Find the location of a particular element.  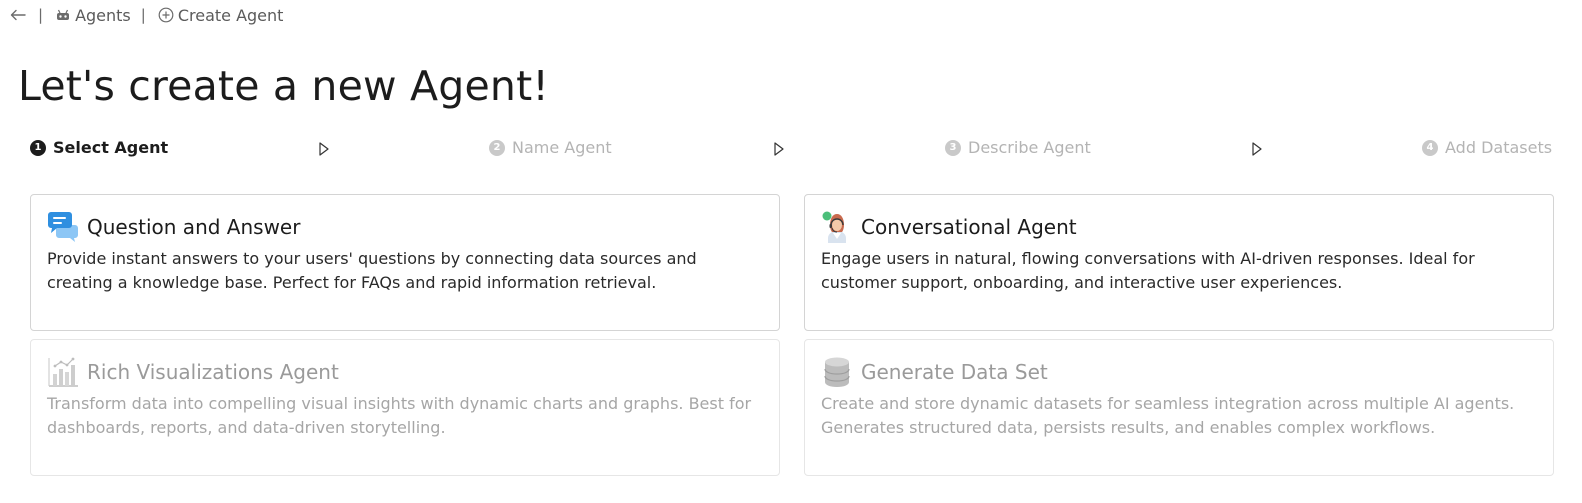

robot-icon is located at coordinates (63, 15).